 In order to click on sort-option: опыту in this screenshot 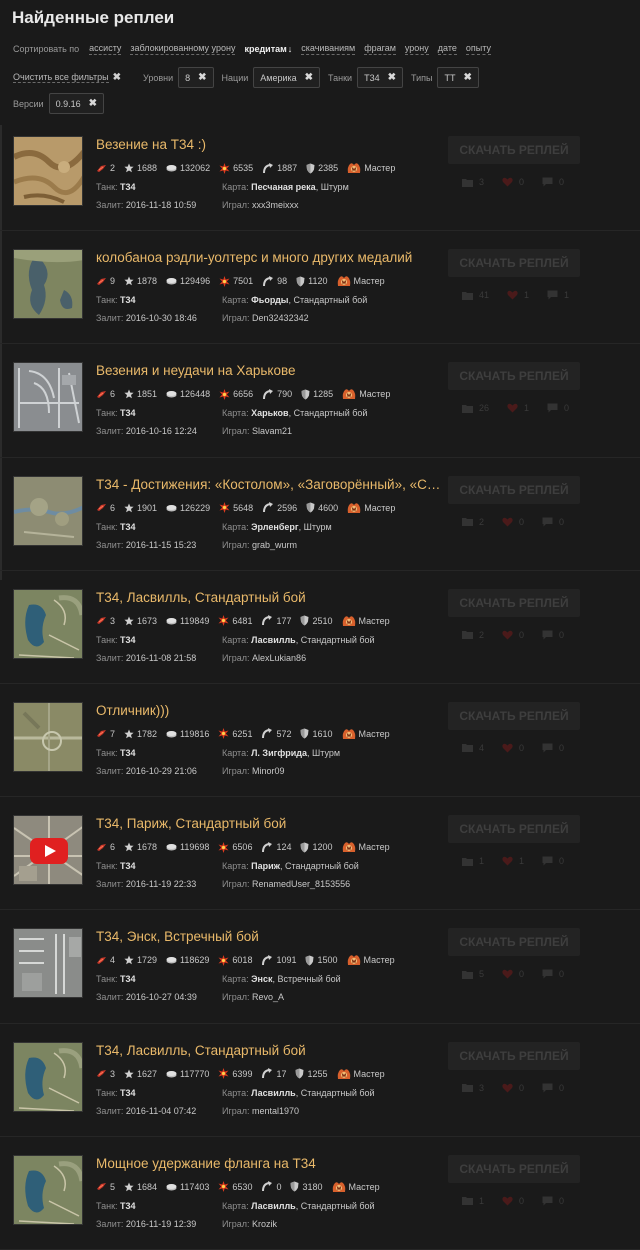, I will do `click(478, 49)`.